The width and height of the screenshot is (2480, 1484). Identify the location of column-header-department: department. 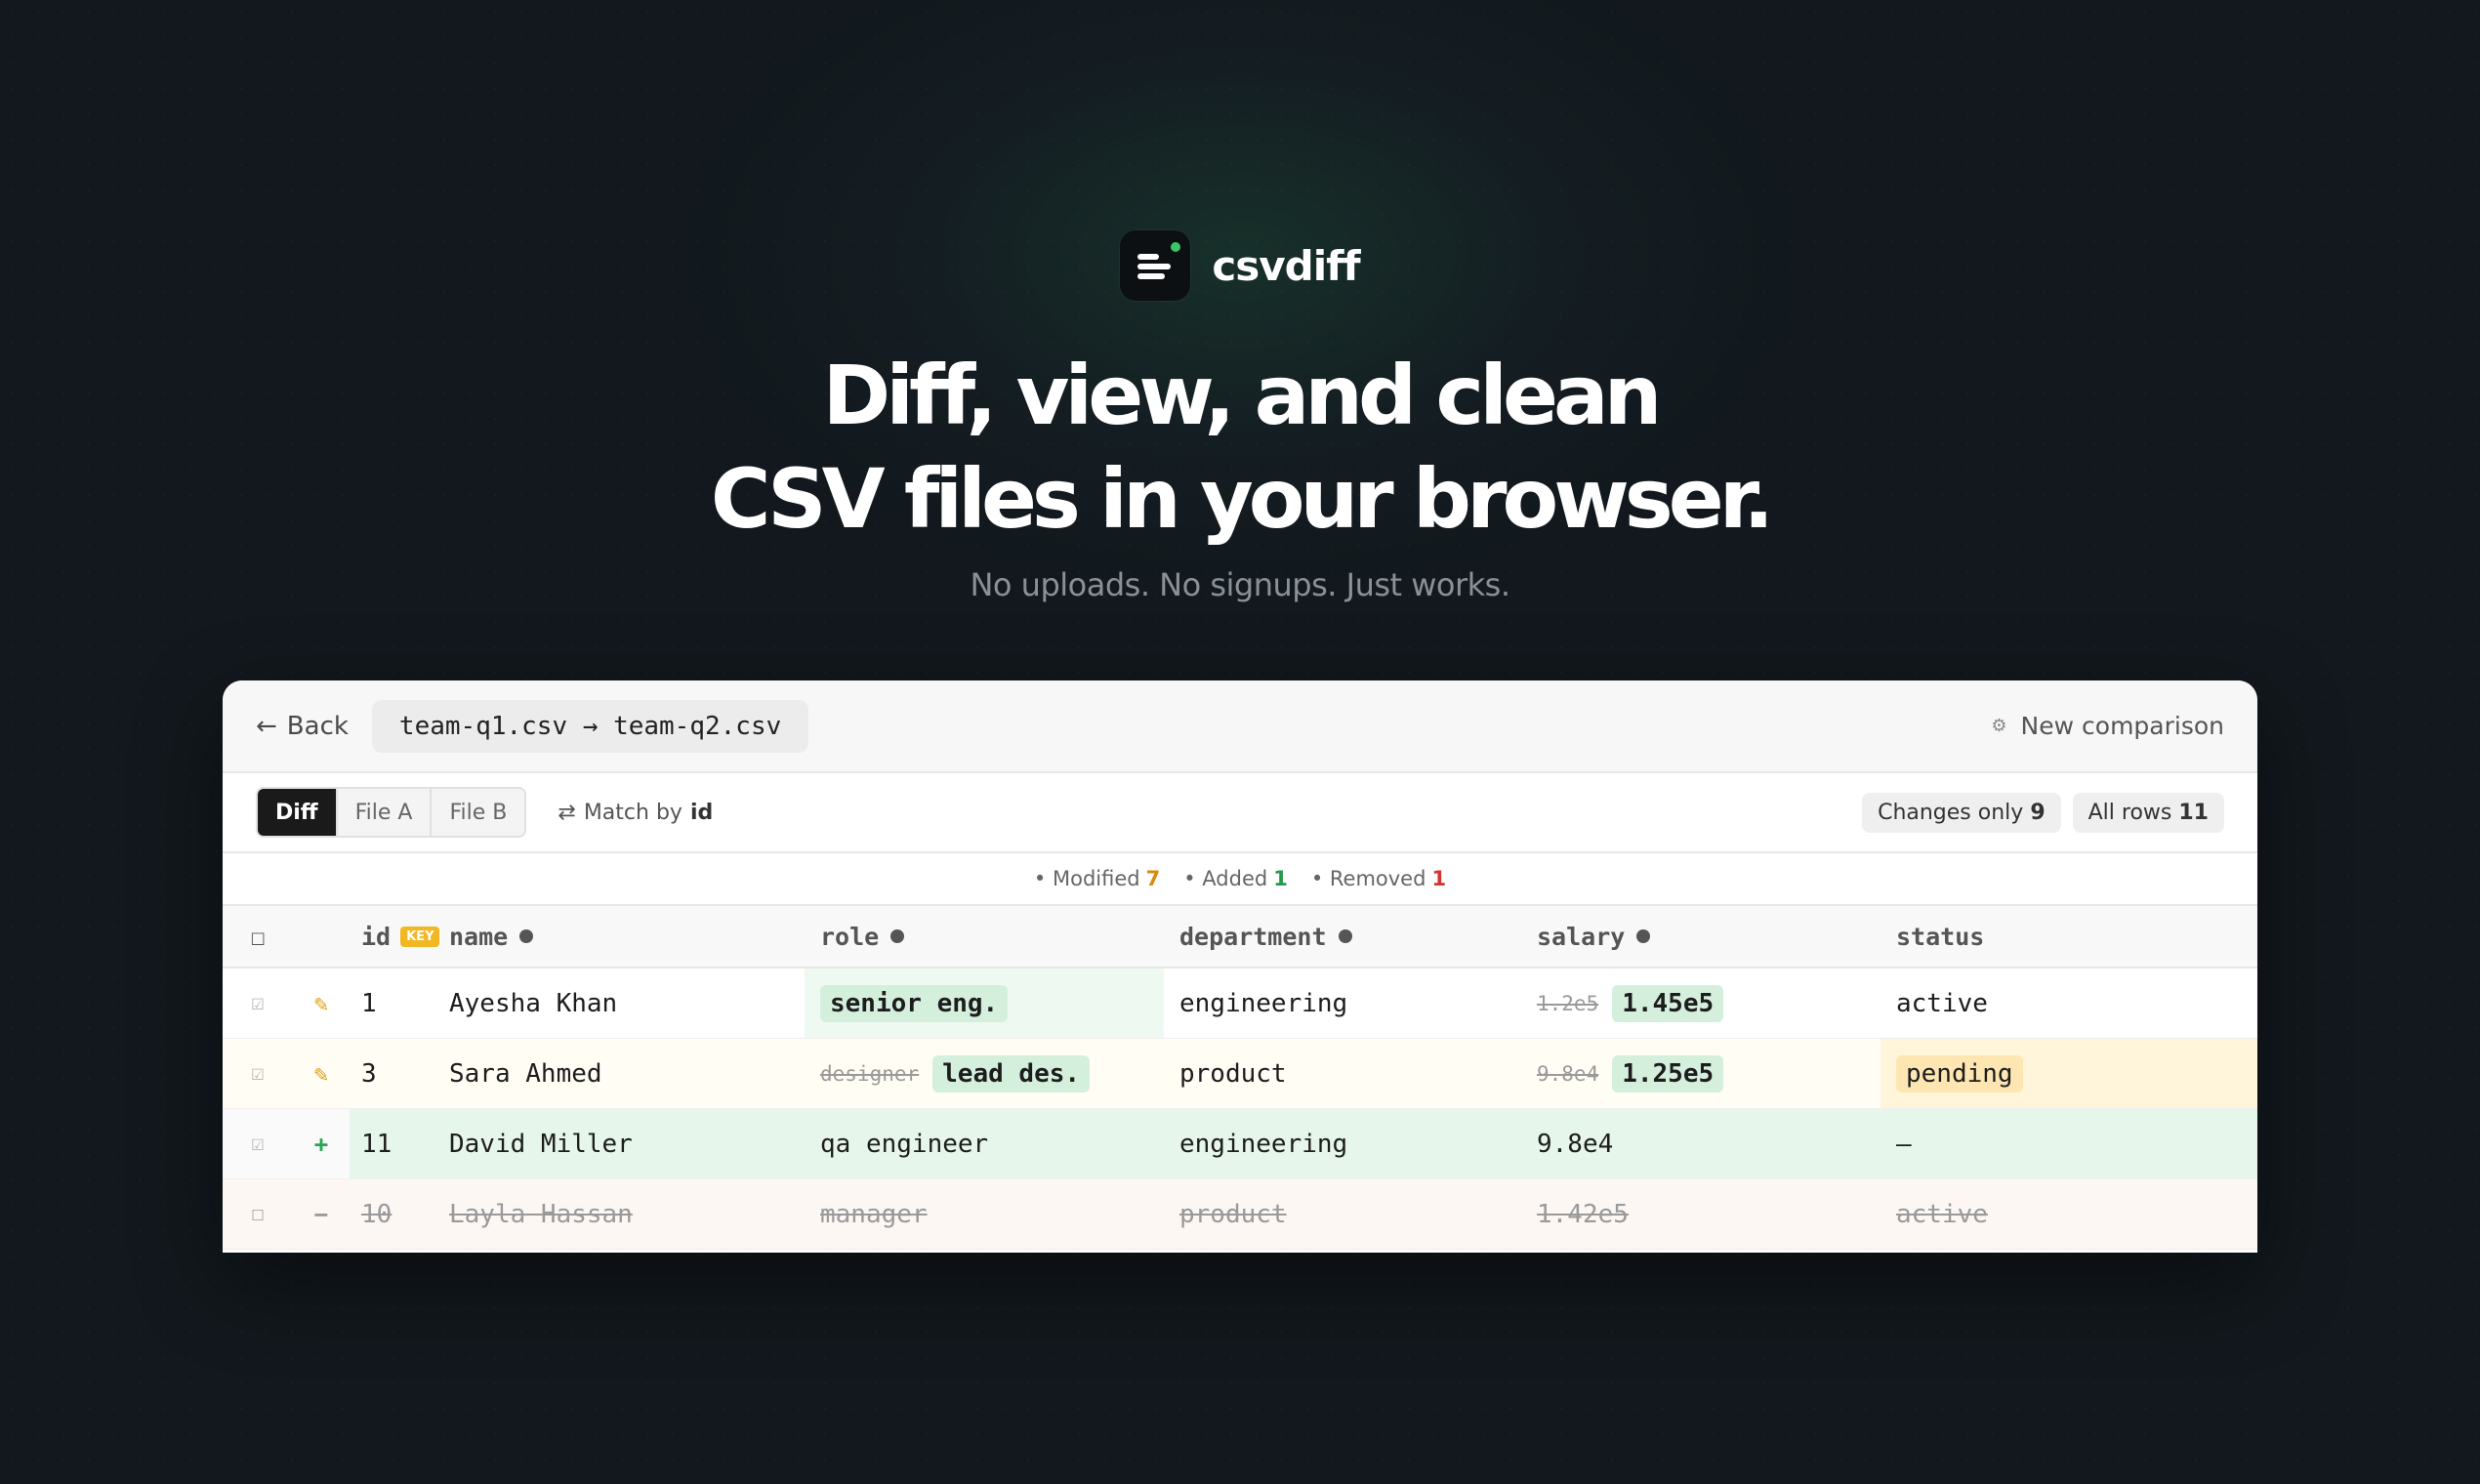
(1342, 937).